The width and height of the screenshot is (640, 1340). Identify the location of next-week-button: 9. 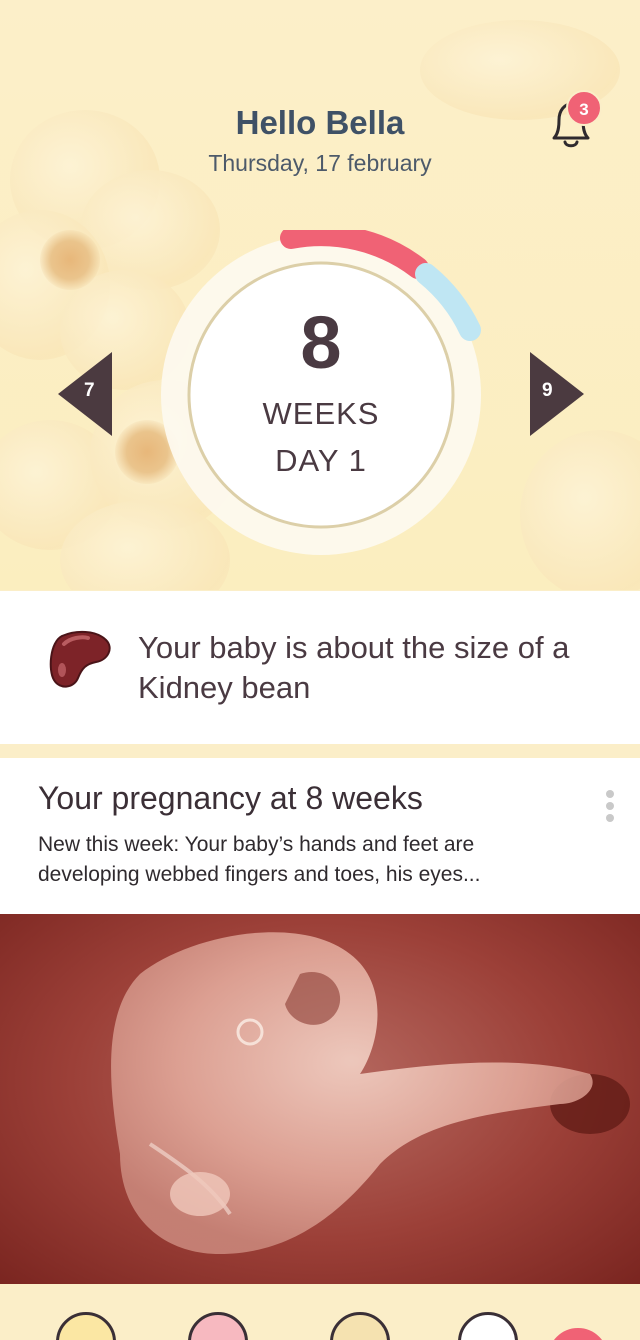
(557, 394).